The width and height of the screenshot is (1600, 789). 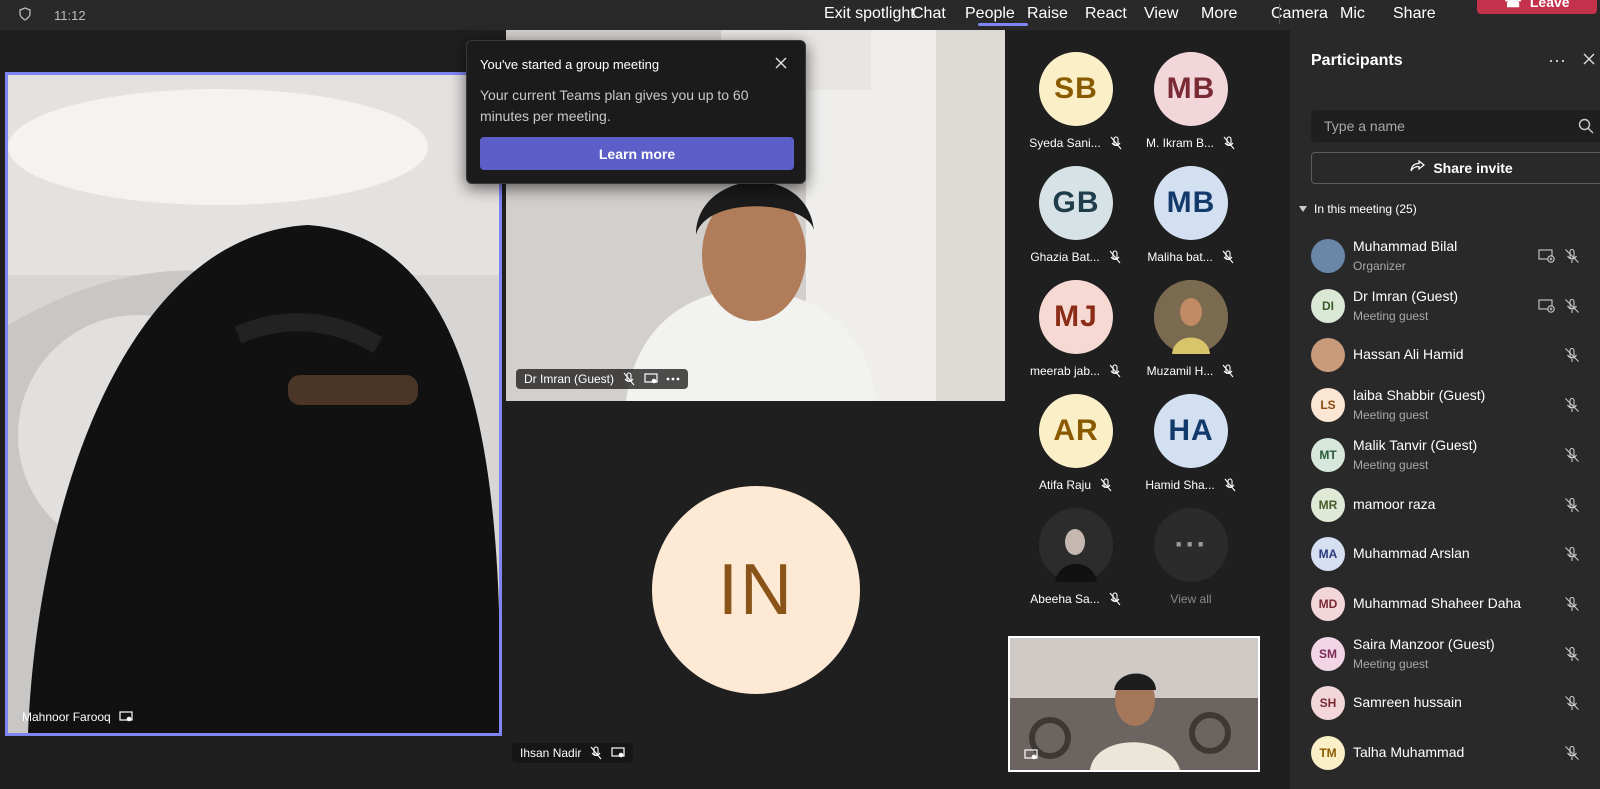 I want to click on avatar-initials: MD, so click(x=1328, y=603).